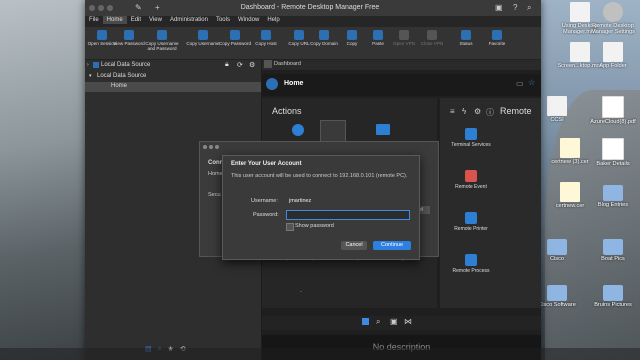 The image size is (640, 360). I want to click on chevron-down-icon: ▾, so click(90, 76).